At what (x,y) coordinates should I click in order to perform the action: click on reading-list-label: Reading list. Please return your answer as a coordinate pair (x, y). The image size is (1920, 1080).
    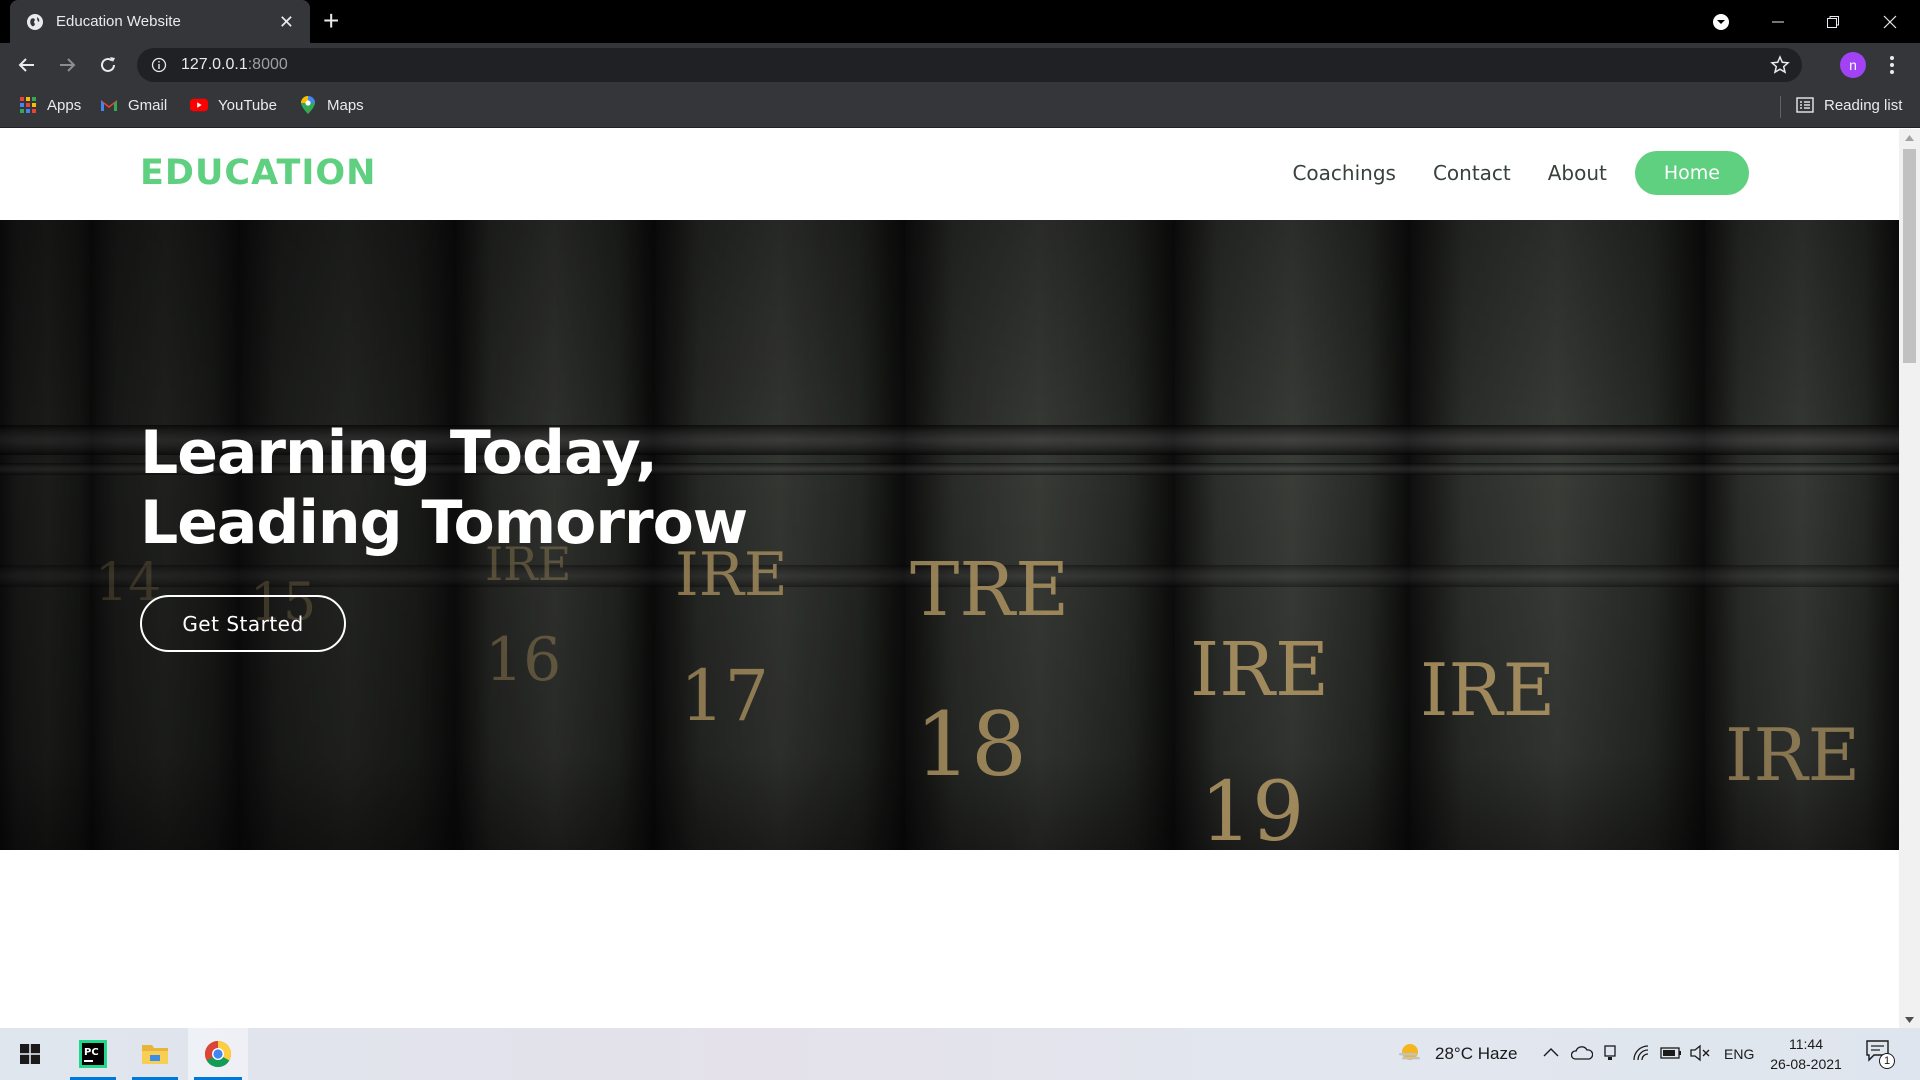
    Looking at the image, I should click on (1863, 105).